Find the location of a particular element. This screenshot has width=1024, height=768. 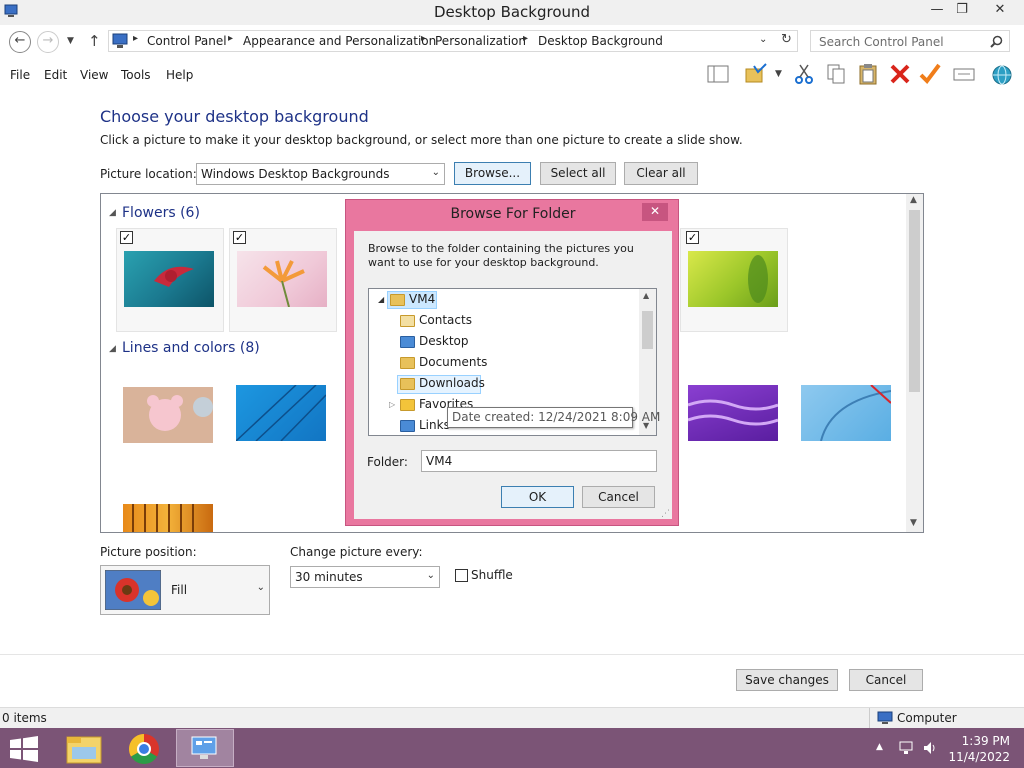

close-button: ✕ is located at coordinates (1000, 11).